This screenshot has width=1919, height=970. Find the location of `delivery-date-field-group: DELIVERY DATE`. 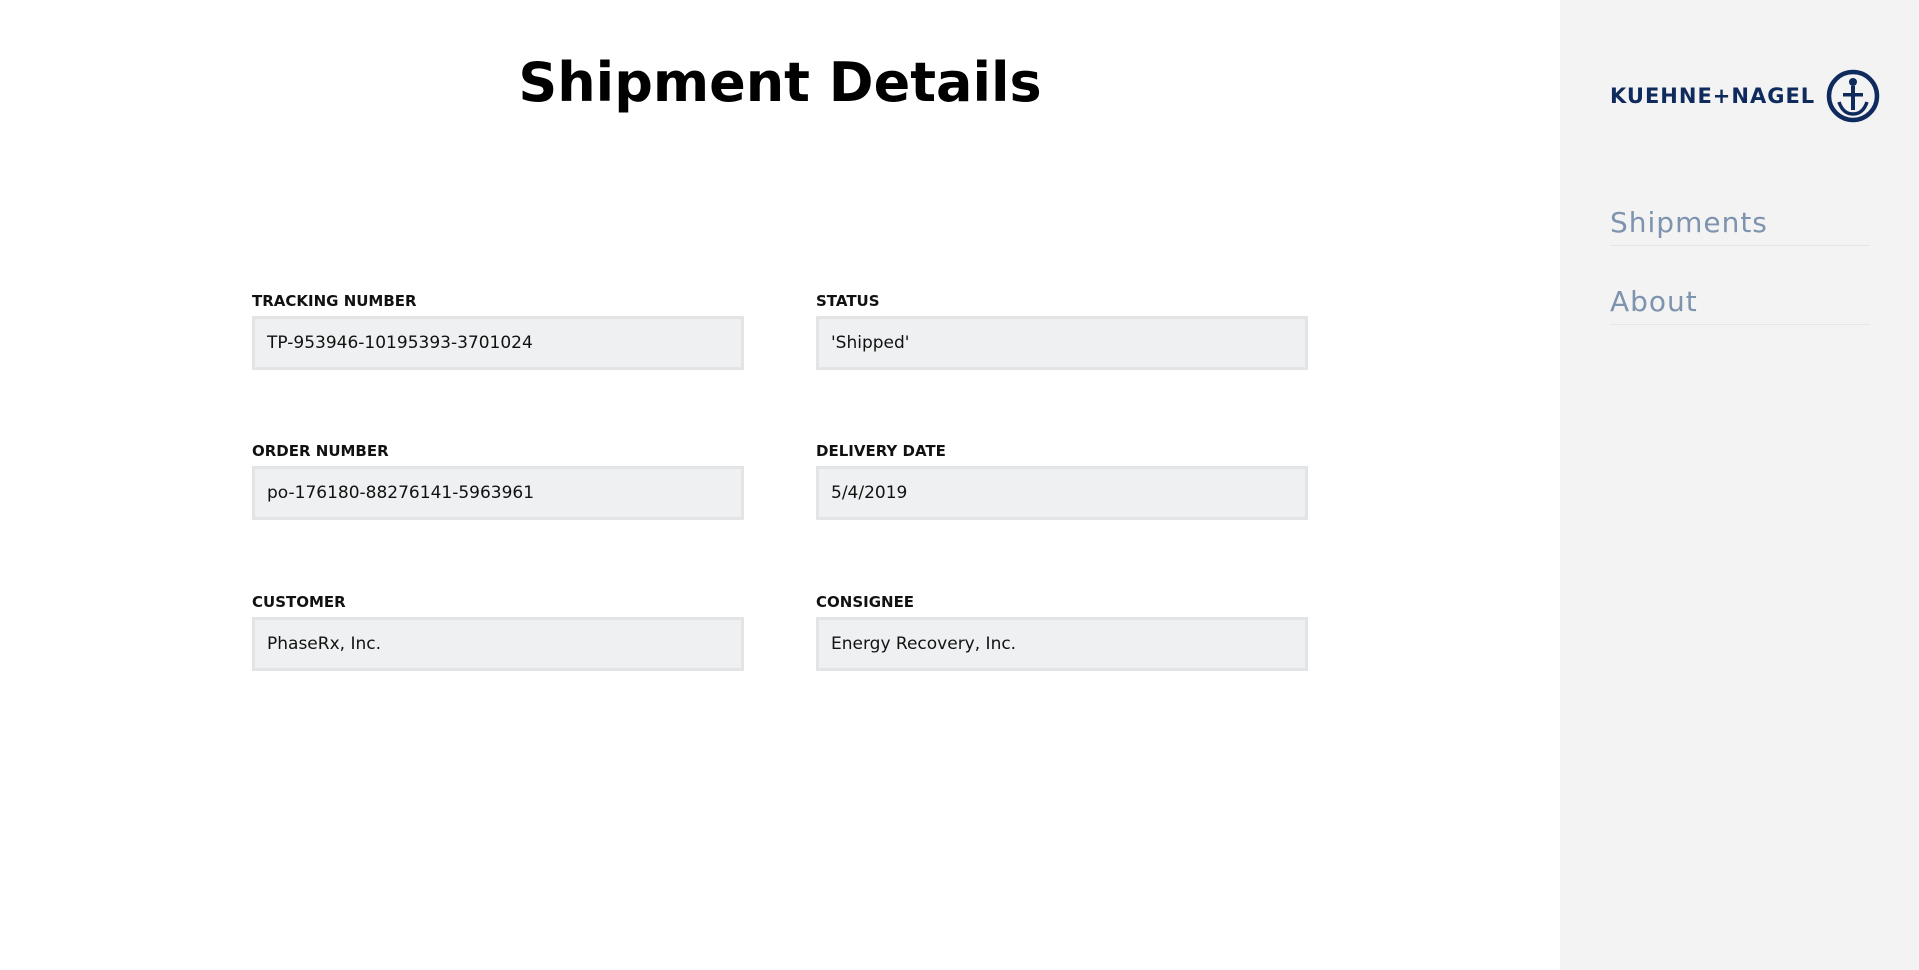

delivery-date-field-group: DELIVERY DATE is located at coordinates (1062, 481).